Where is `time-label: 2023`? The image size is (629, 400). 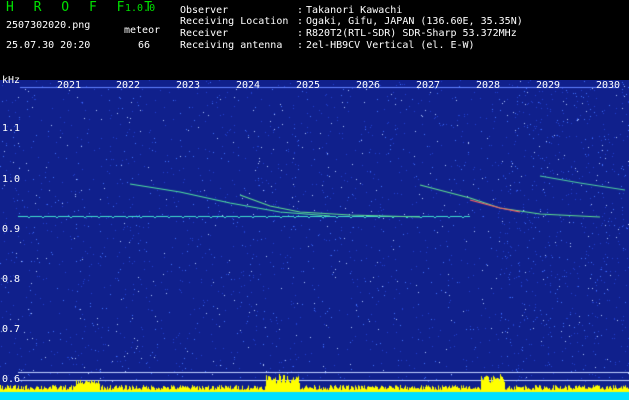
time-label: 2023 is located at coordinates (188, 85).